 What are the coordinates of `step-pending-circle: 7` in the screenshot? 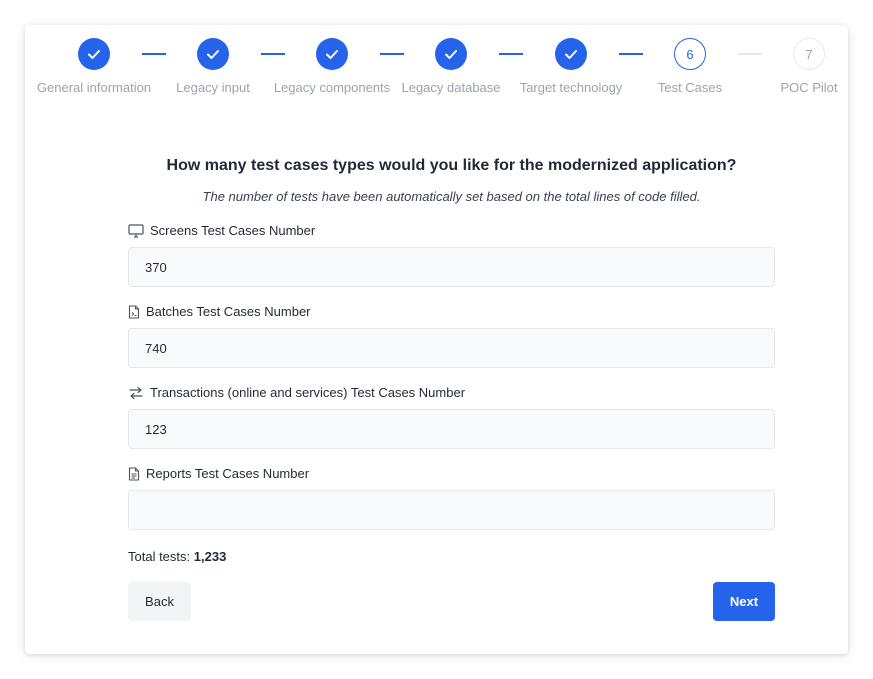 It's located at (809, 54).